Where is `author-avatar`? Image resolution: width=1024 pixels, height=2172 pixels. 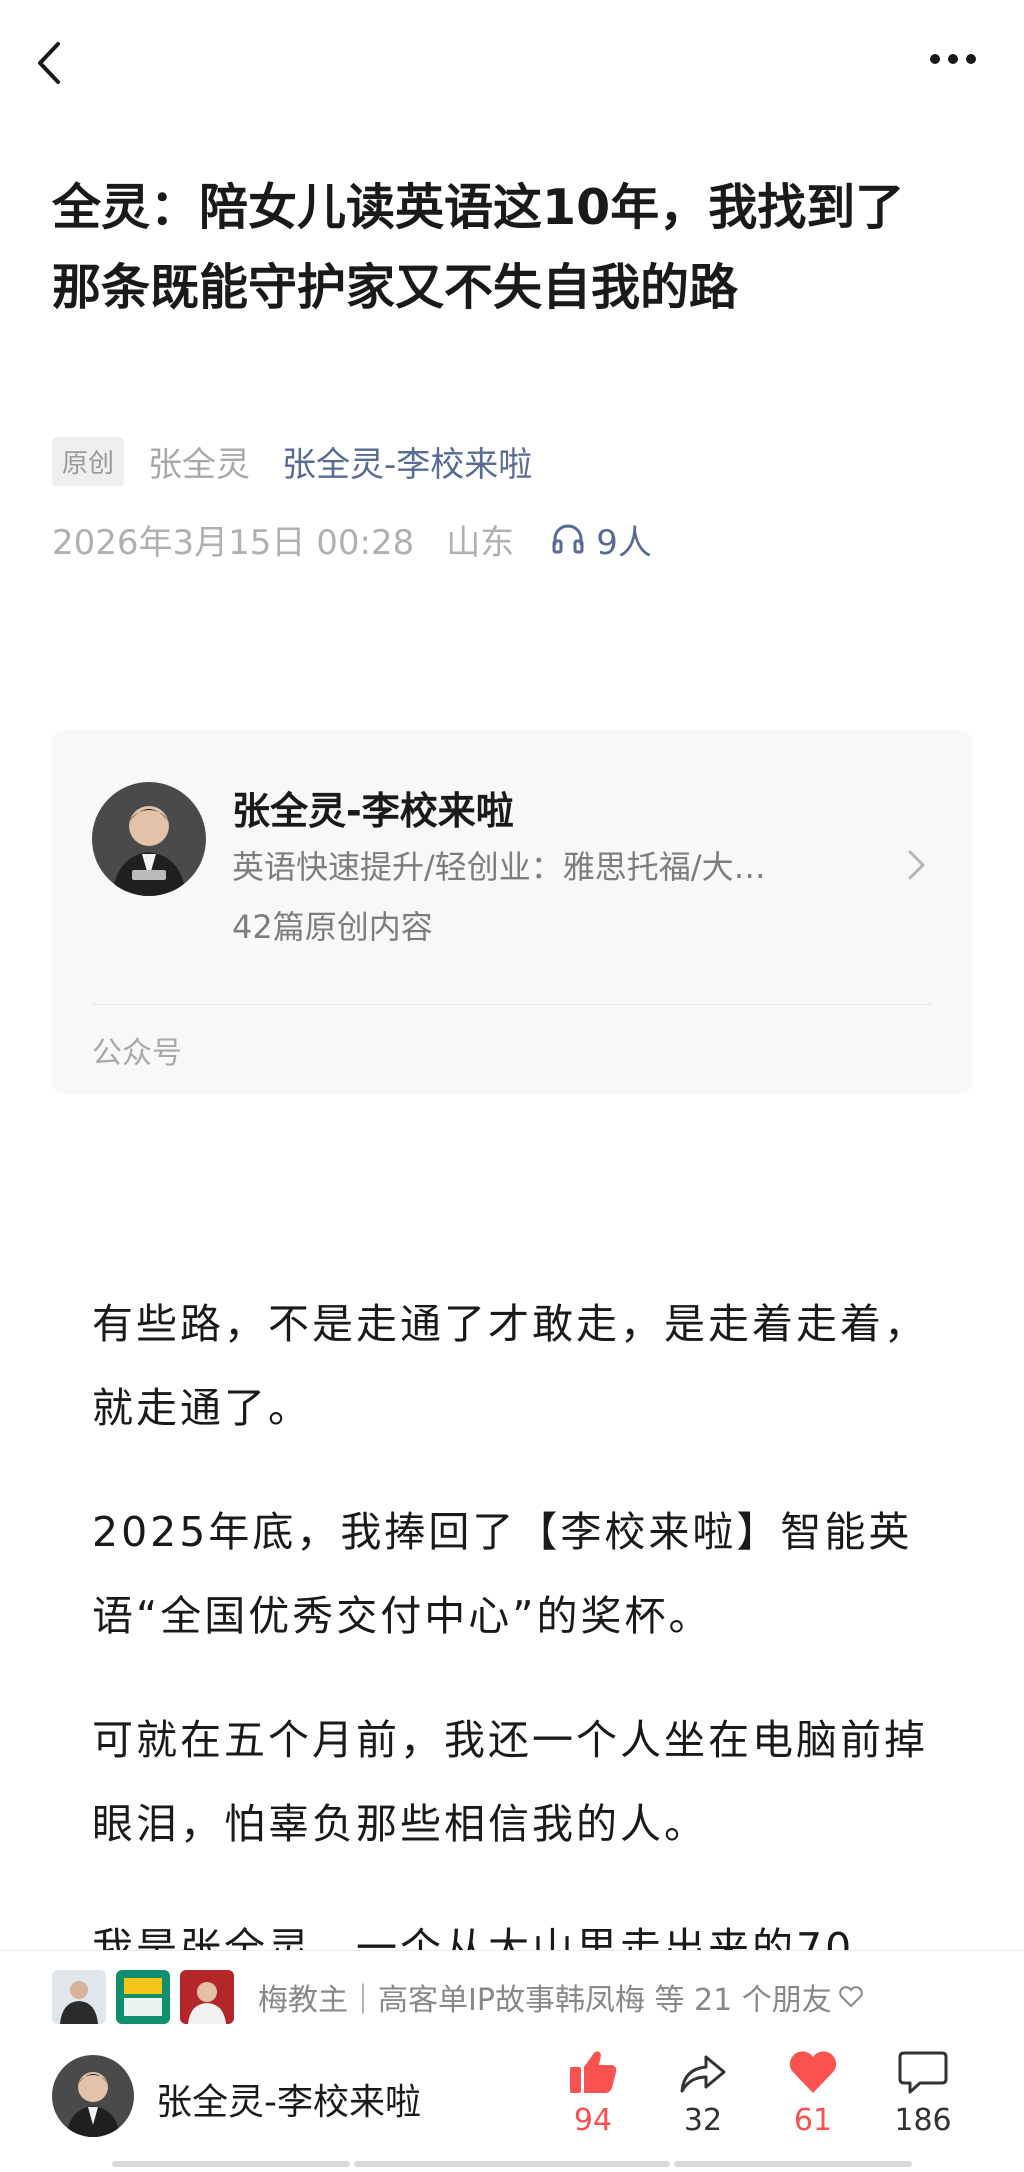
author-avatar is located at coordinates (93, 2096).